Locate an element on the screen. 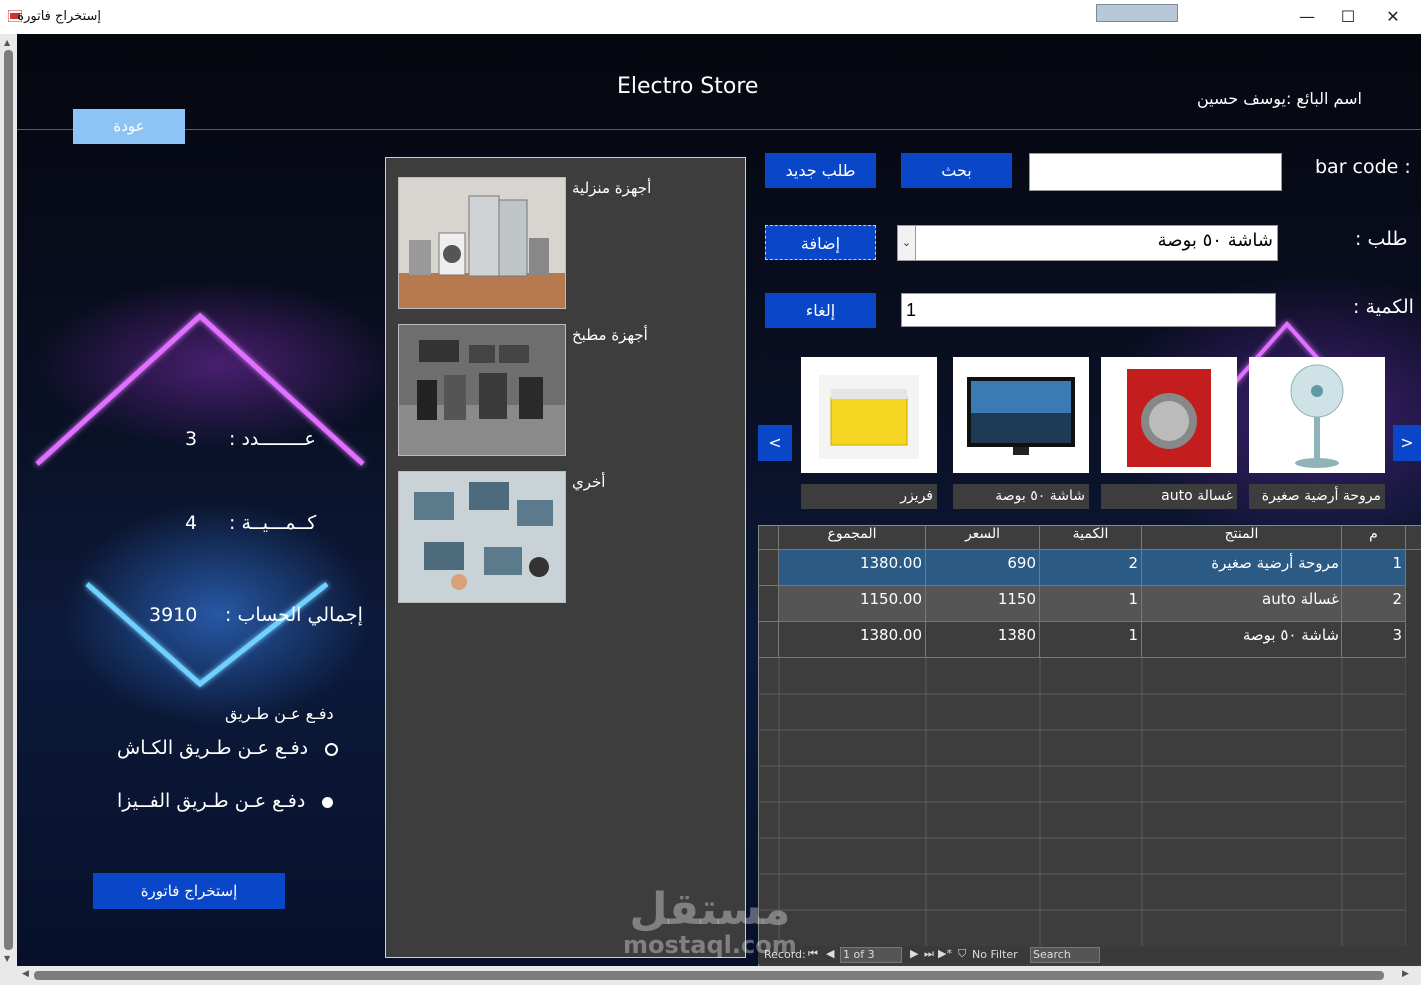  order-select-value: شاشة ٥٠ بوصة is located at coordinates (1215, 240).